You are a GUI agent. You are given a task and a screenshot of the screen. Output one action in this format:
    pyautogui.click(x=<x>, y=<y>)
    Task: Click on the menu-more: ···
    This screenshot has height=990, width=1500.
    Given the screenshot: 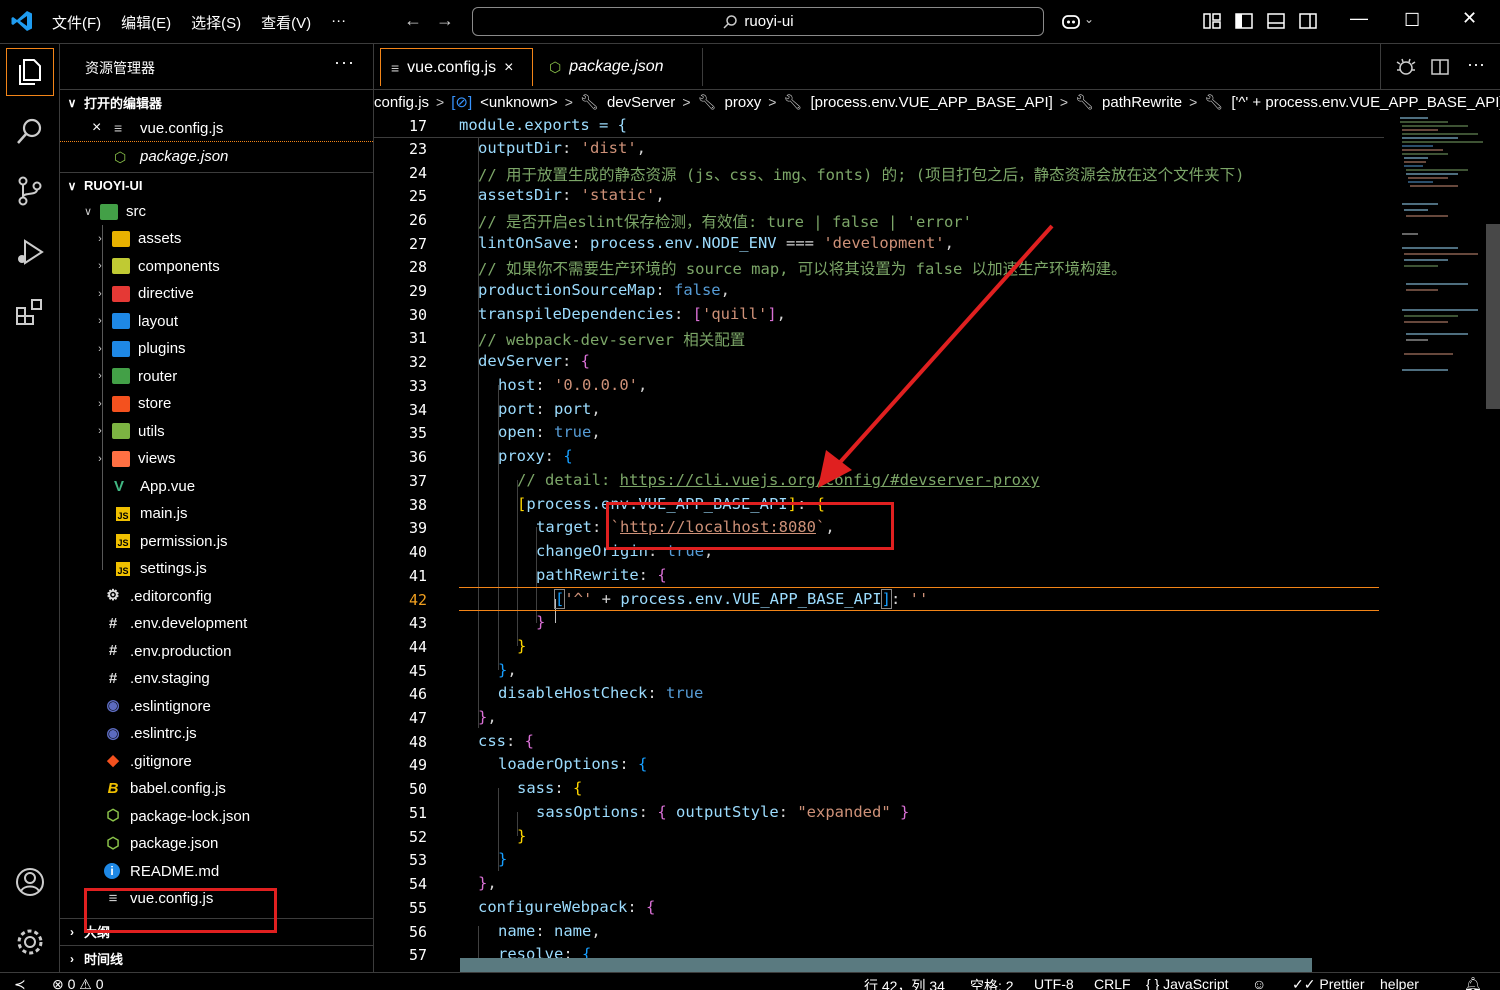 What is the action you would take?
    pyautogui.click(x=338, y=22)
    